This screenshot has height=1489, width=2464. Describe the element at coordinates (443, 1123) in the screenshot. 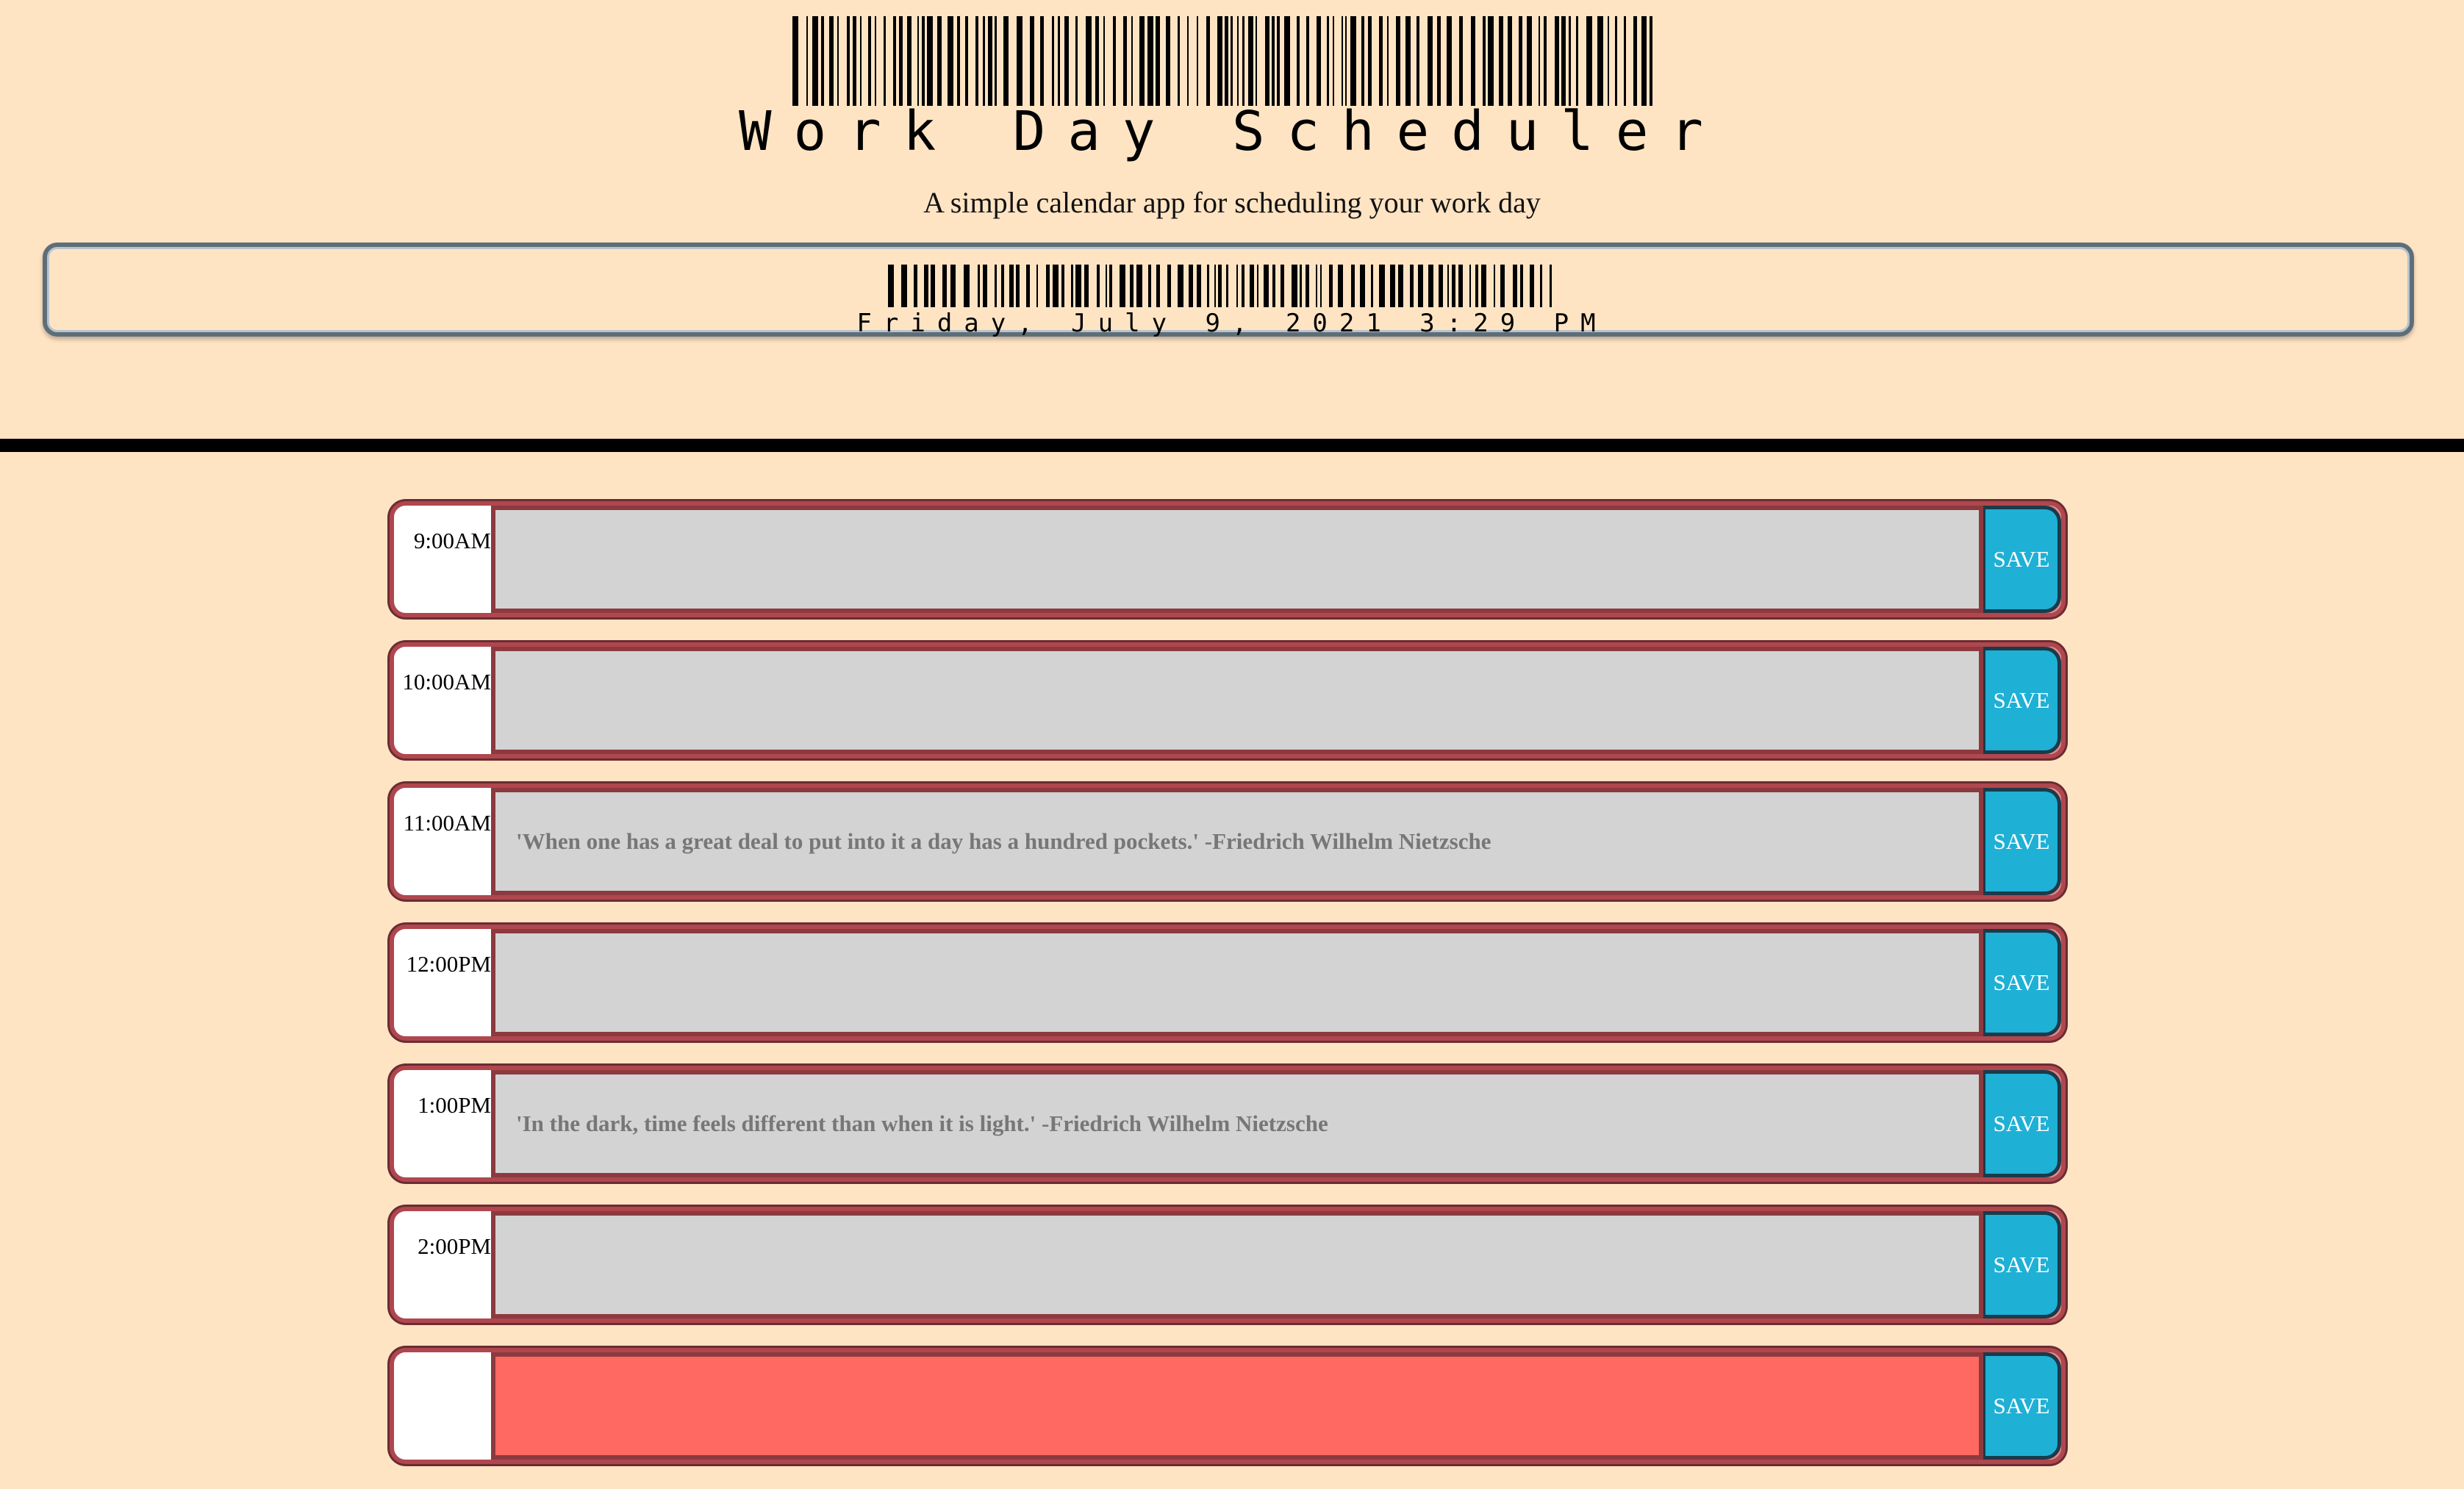

I see `hour-label: 1:00PM` at that location.